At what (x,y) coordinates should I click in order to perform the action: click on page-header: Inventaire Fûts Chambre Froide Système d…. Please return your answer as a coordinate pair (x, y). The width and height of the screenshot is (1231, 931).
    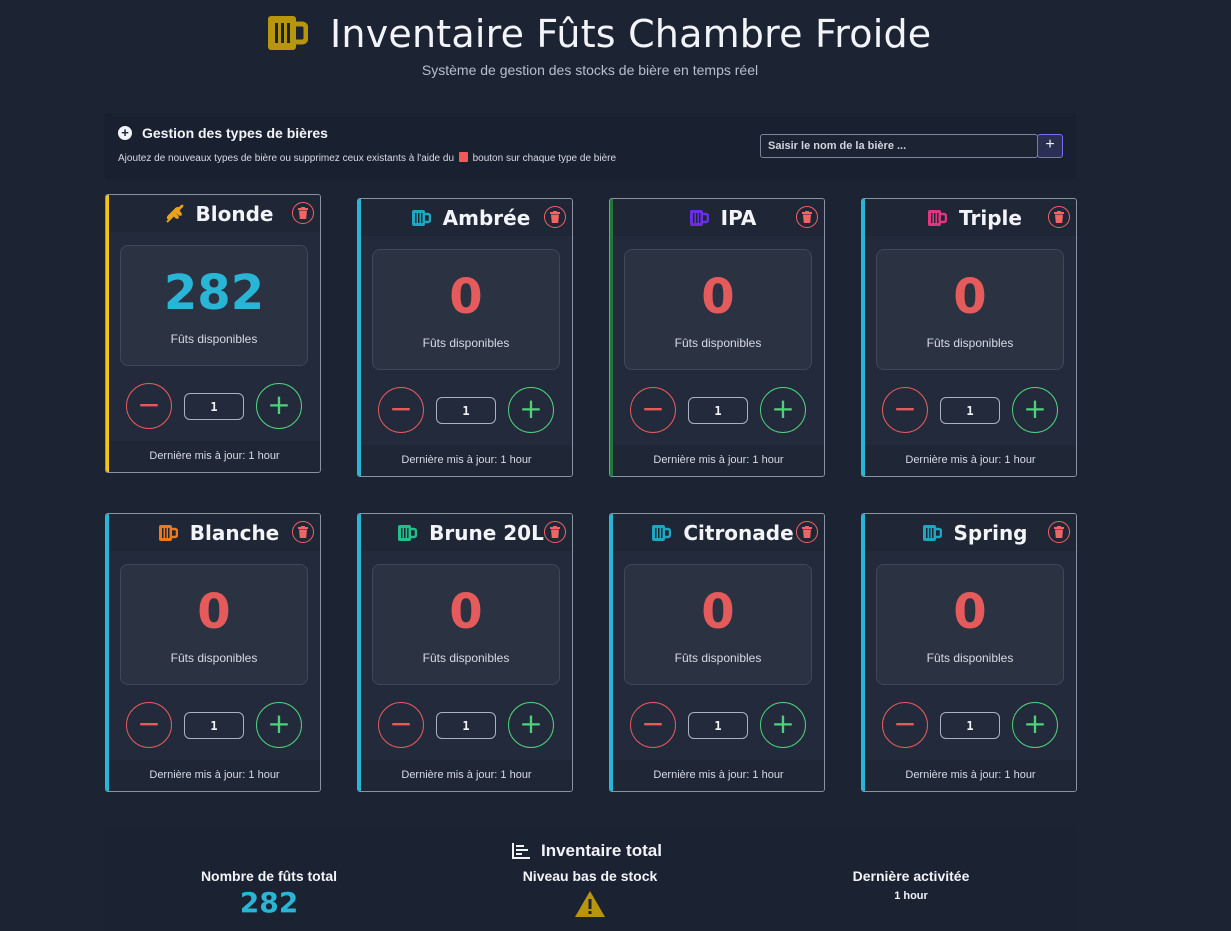
    Looking at the image, I should click on (615, 46).